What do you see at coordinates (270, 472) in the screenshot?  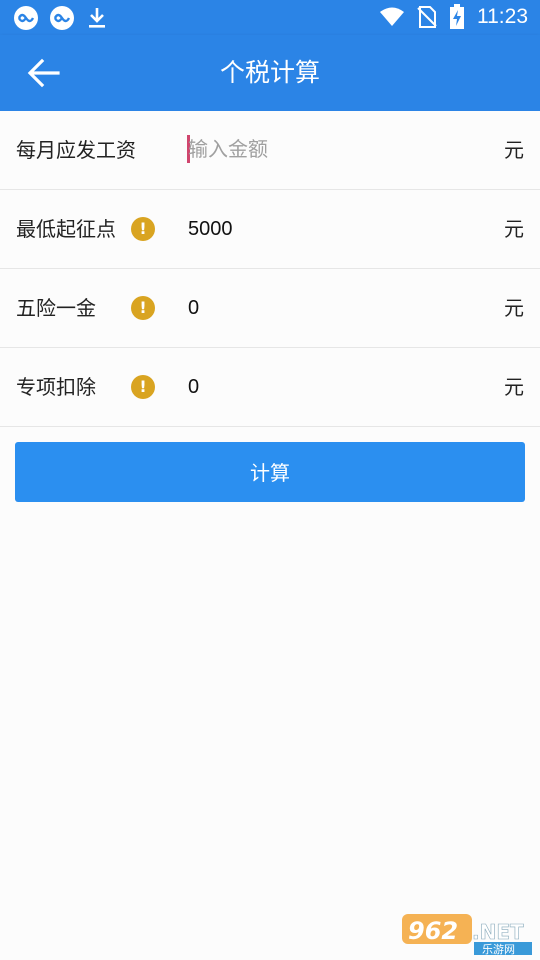 I see `calculate-button: 计算` at bounding box center [270, 472].